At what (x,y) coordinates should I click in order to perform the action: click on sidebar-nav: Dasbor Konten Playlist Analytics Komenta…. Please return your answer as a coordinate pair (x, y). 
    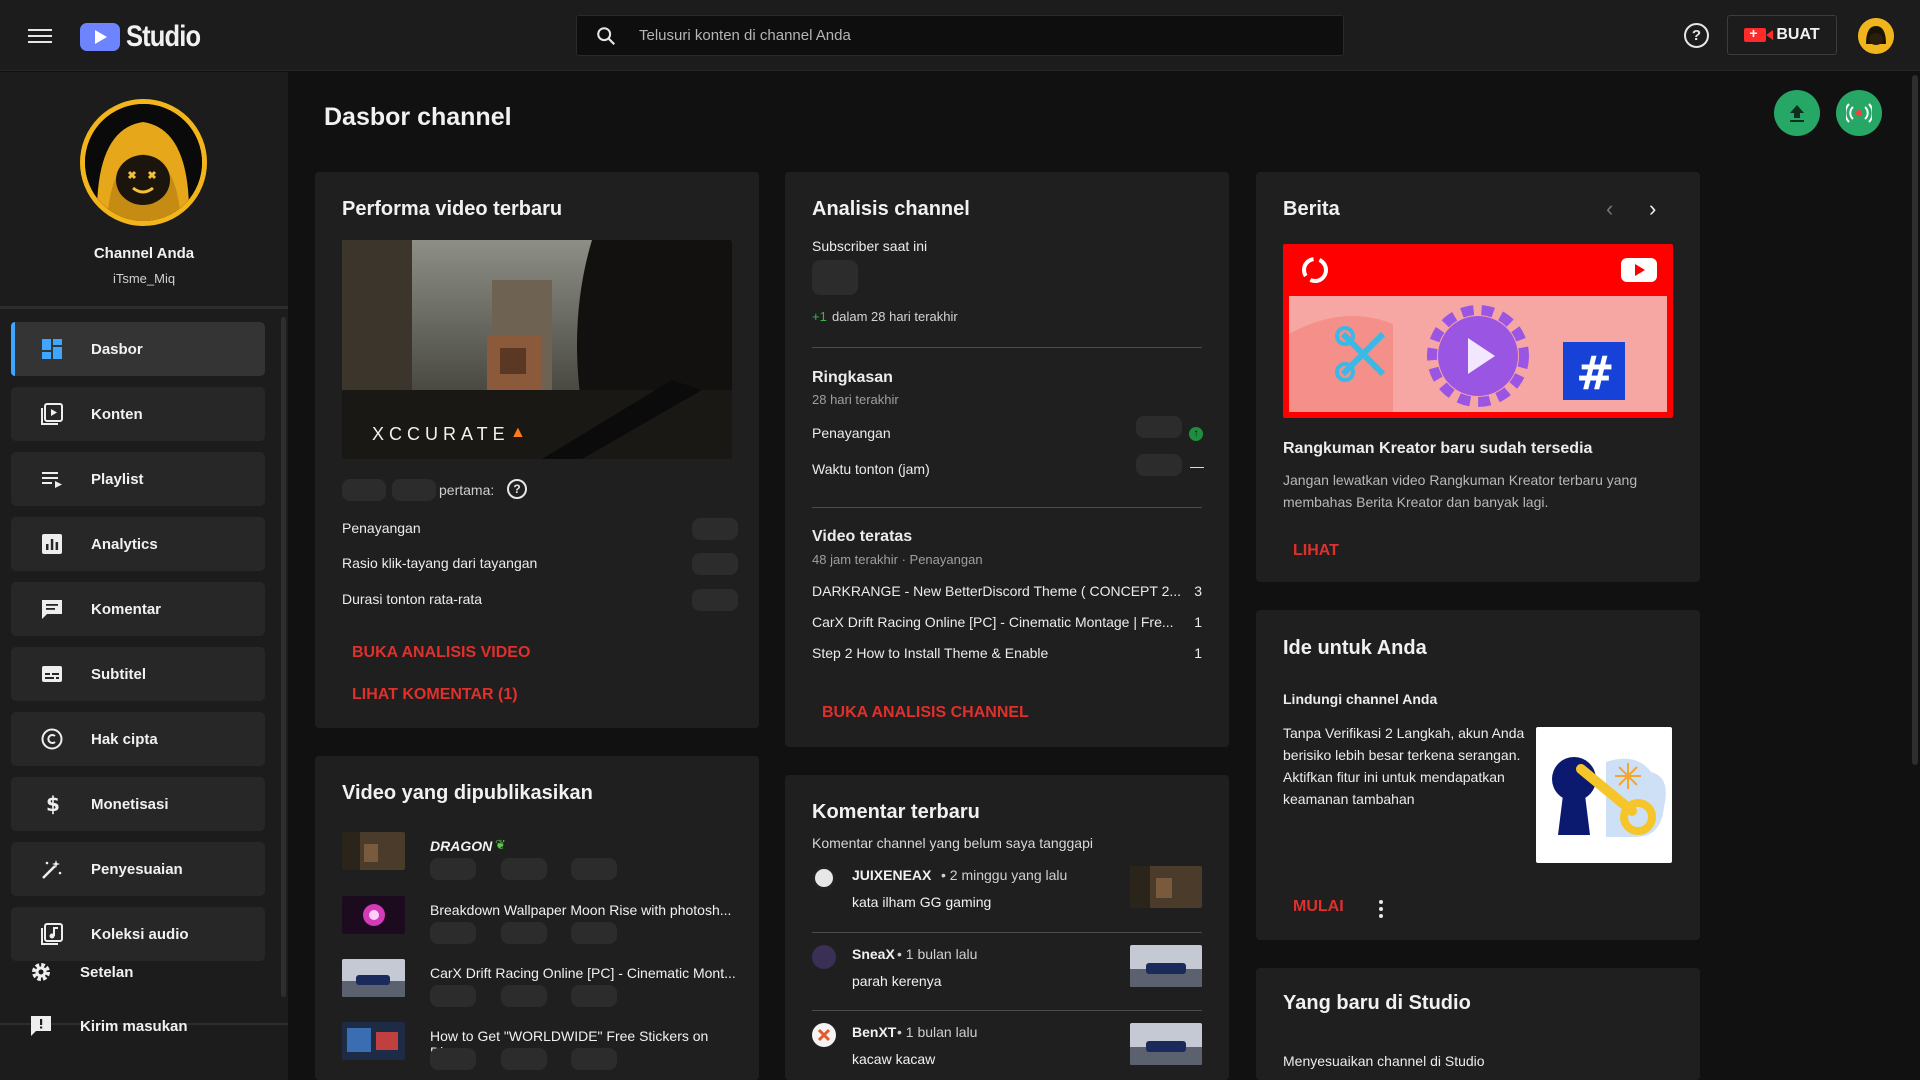
    Looking at the image, I should click on (138, 647).